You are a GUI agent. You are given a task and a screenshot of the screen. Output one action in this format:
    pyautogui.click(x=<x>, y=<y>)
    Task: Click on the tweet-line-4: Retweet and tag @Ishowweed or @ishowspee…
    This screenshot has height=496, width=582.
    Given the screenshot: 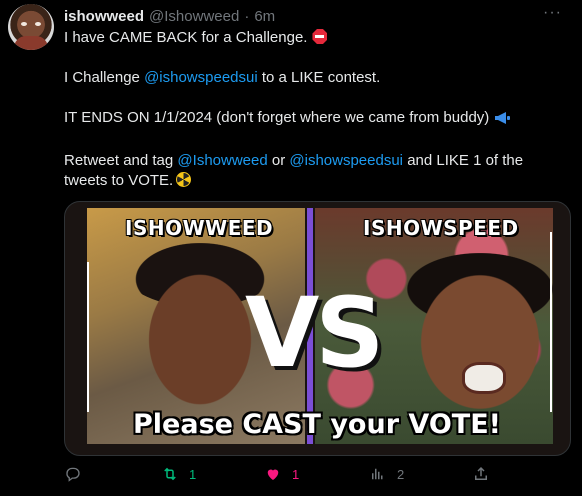 What is the action you would take?
    pyautogui.click(x=314, y=161)
    